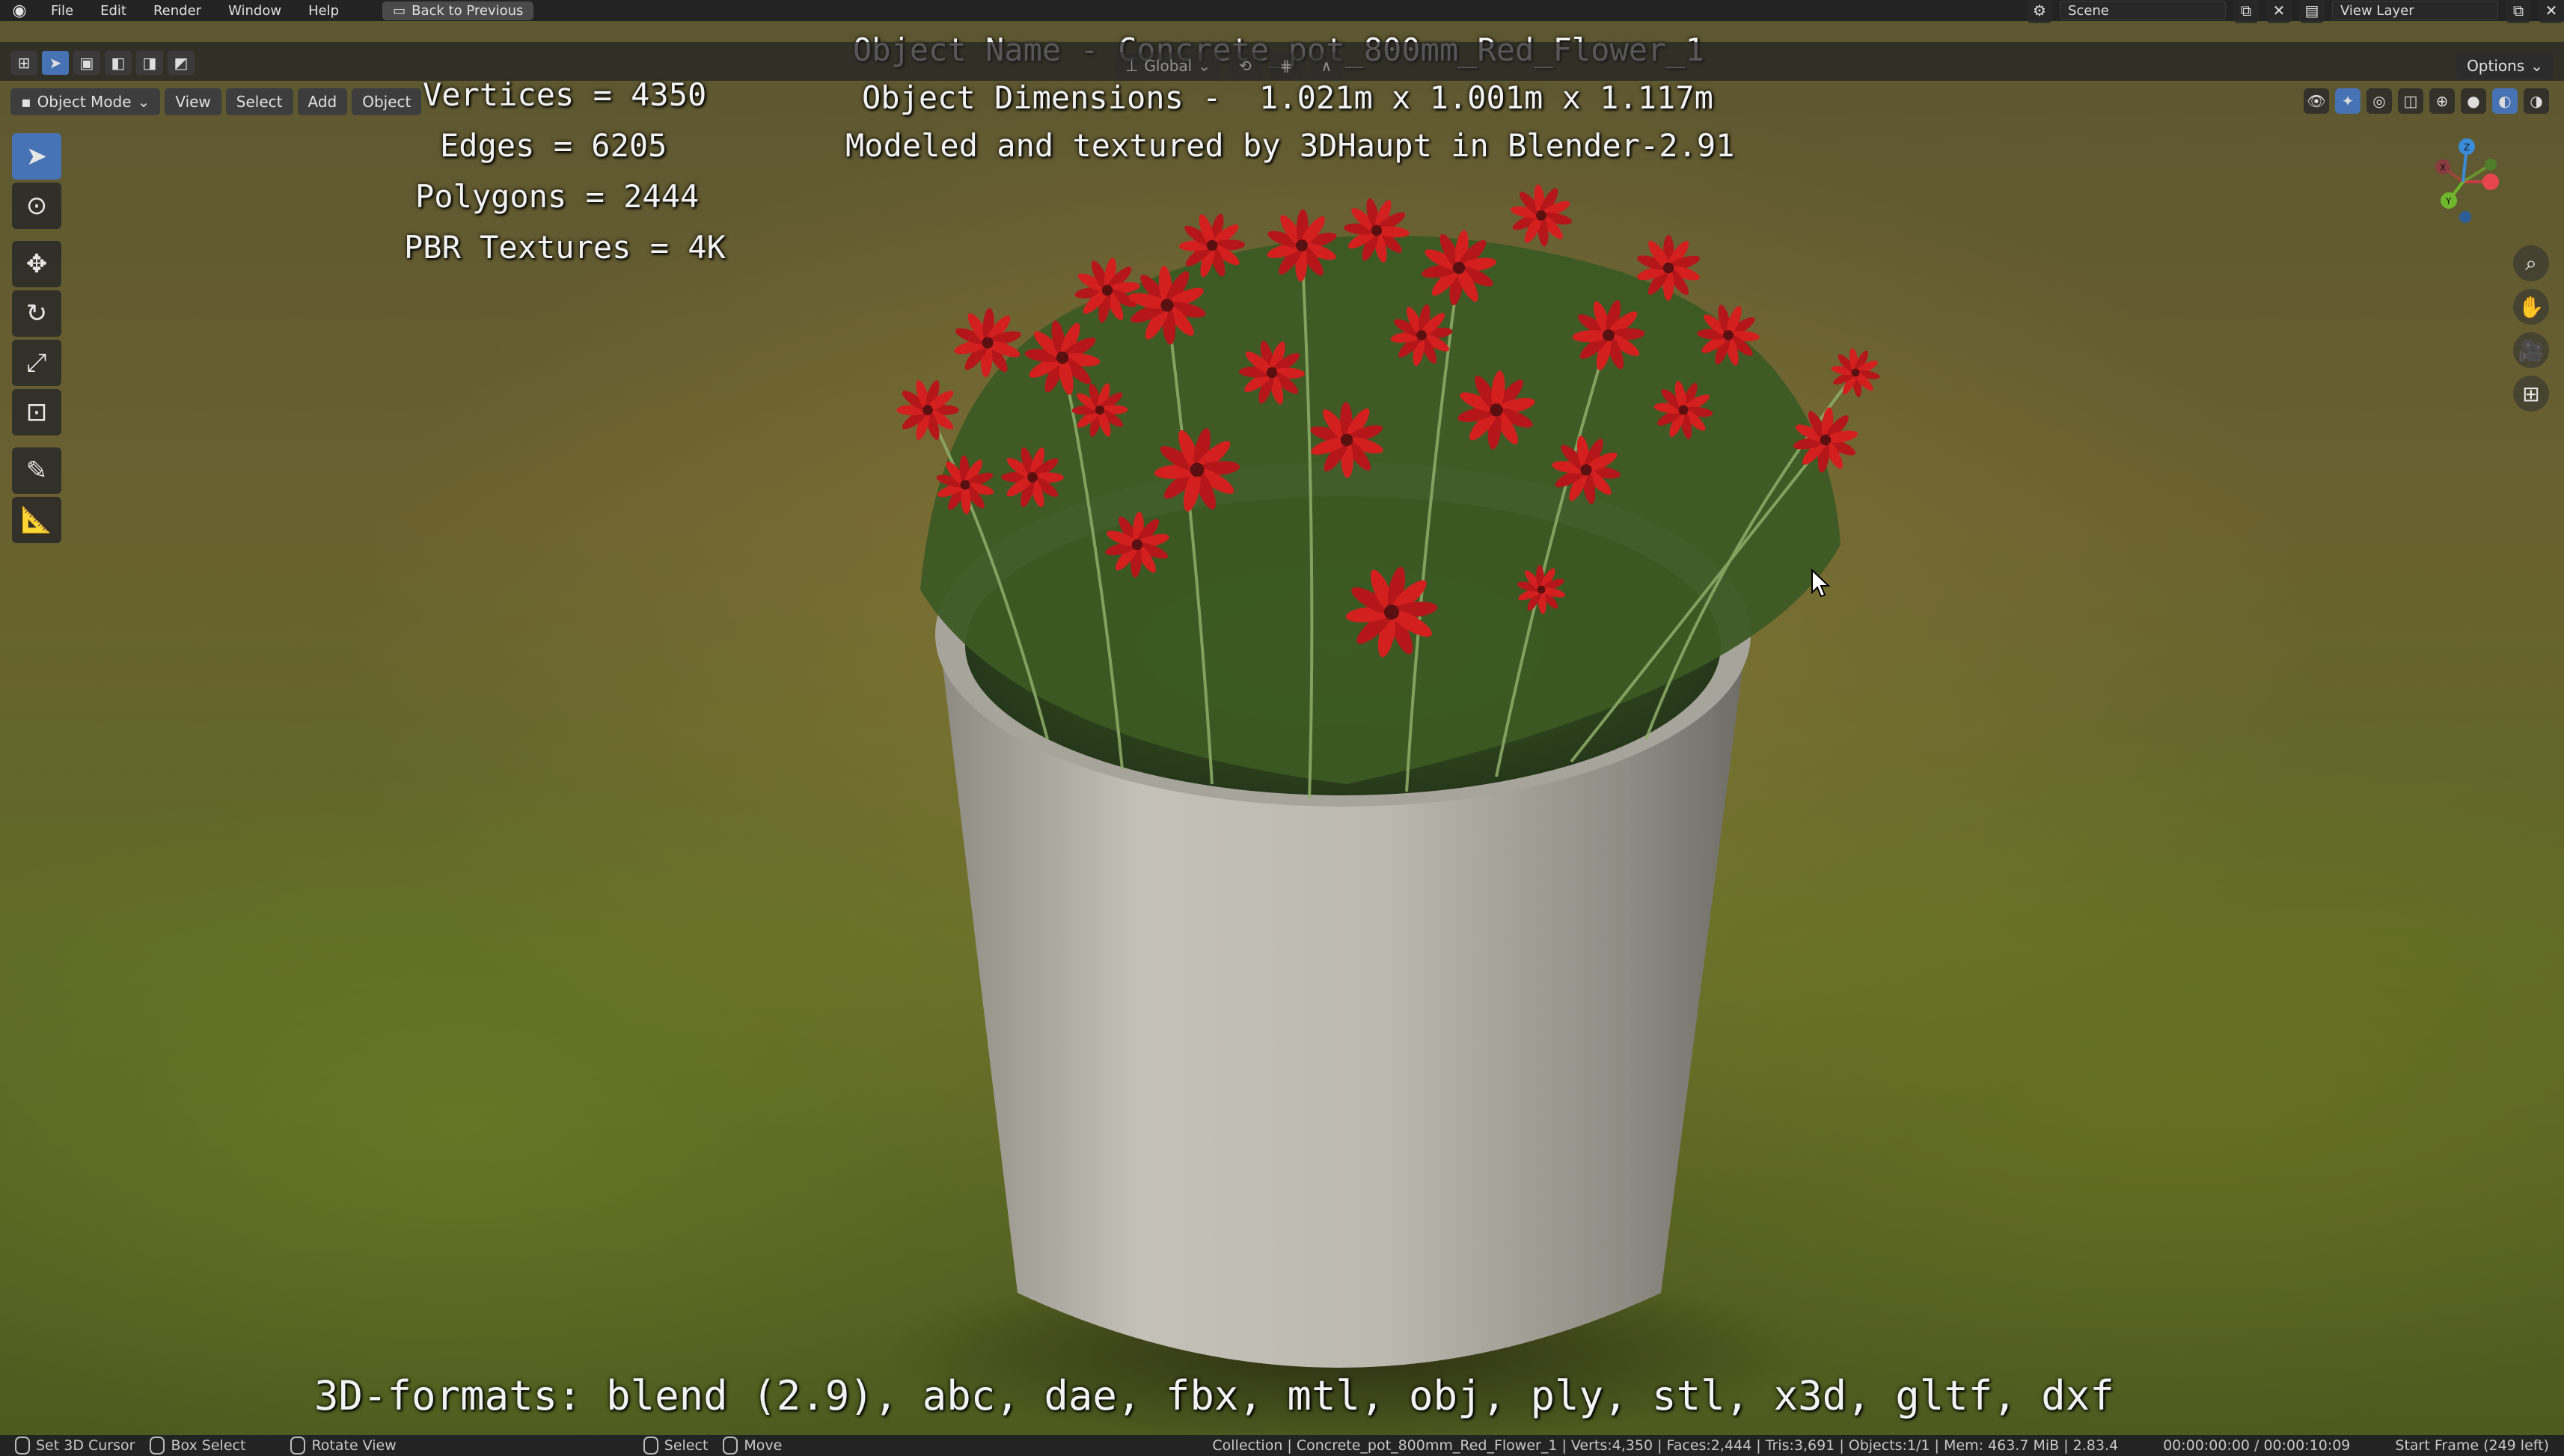 This screenshot has height=1456, width=2564. I want to click on status-set-cursor: Set 3D Cursor, so click(75, 1446).